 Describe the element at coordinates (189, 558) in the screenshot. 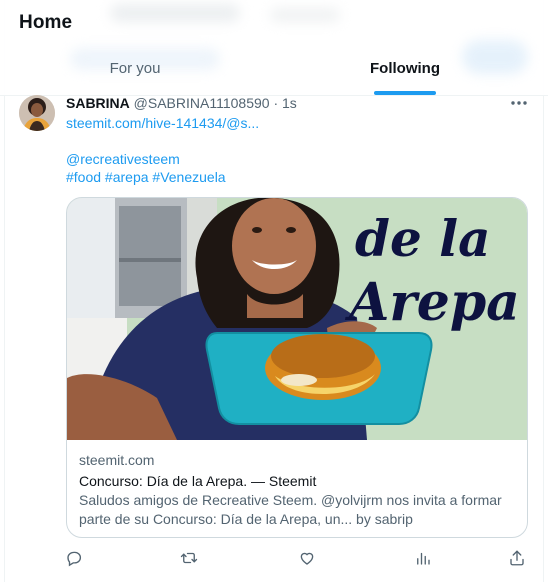

I see `retweet-icon` at that location.